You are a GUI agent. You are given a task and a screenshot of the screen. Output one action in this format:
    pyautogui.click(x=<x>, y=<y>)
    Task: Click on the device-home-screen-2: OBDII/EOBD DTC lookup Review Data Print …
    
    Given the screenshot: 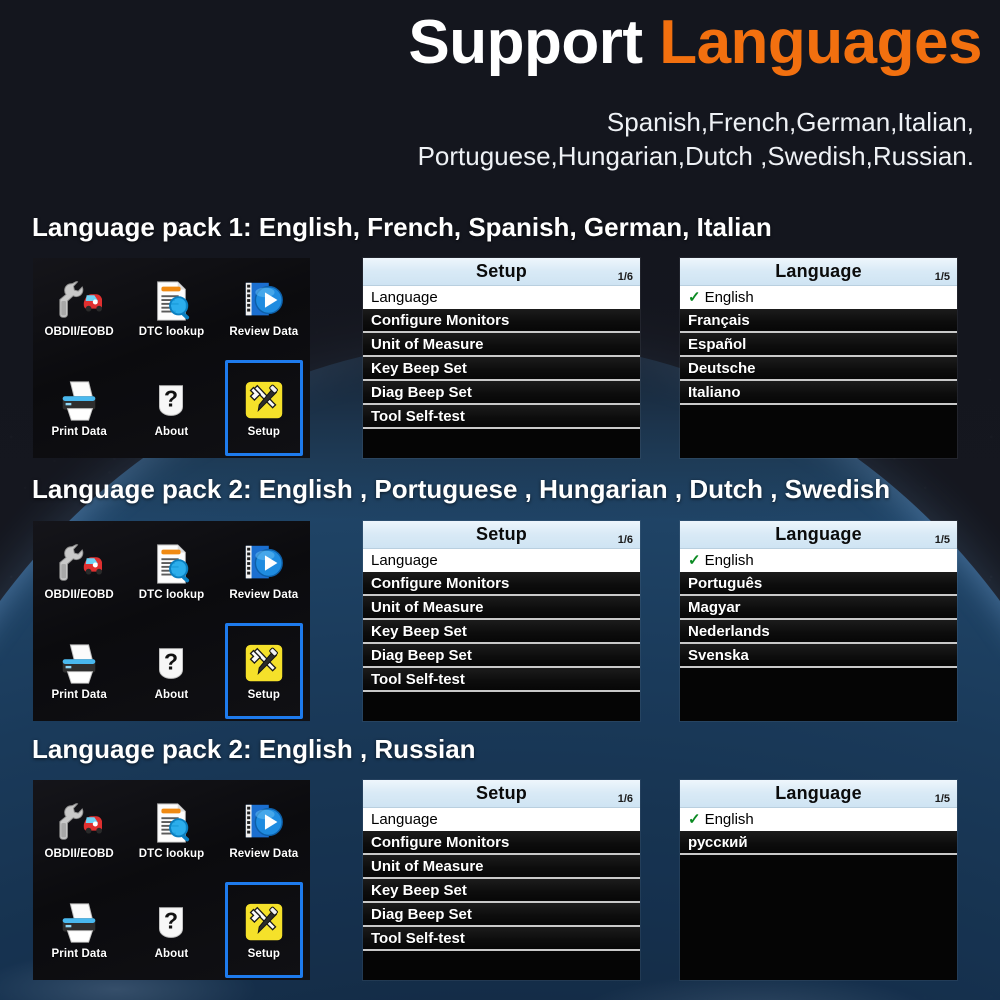 What is the action you would take?
    pyautogui.click(x=171, y=621)
    